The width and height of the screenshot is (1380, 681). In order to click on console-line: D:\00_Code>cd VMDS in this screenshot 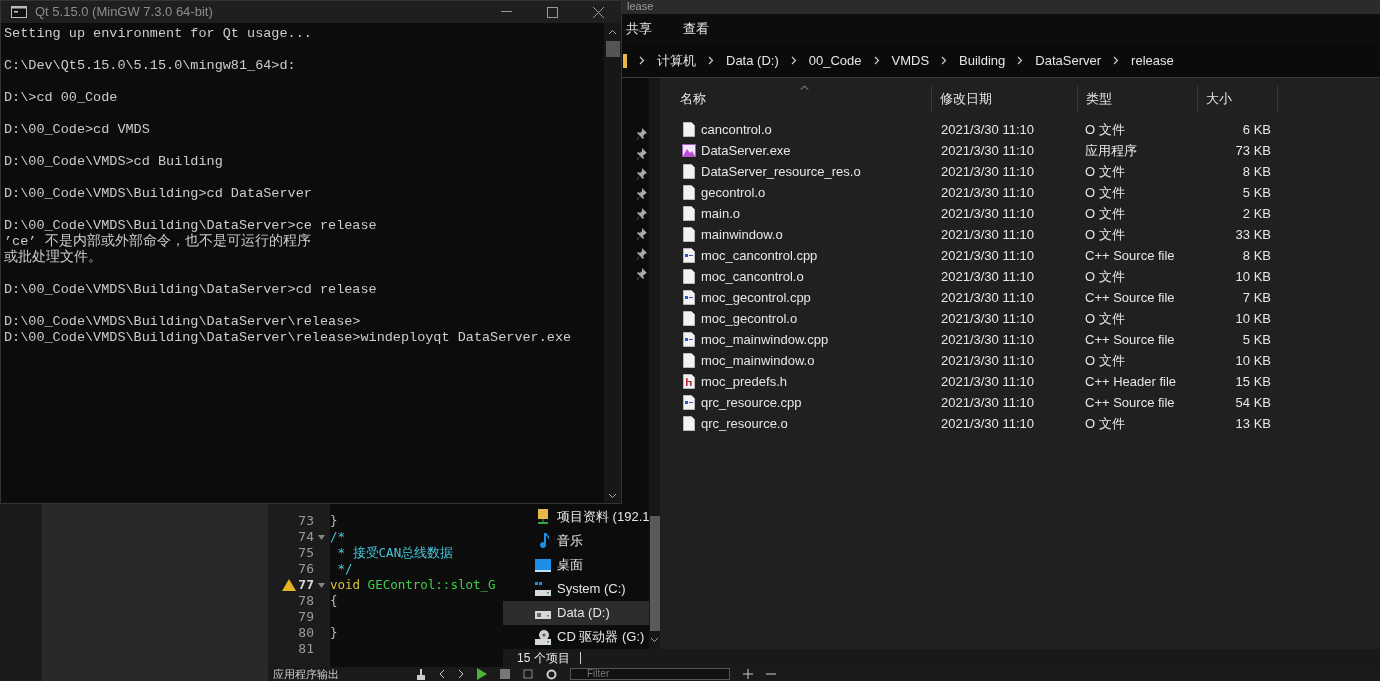, I will do `click(77, 130)`.